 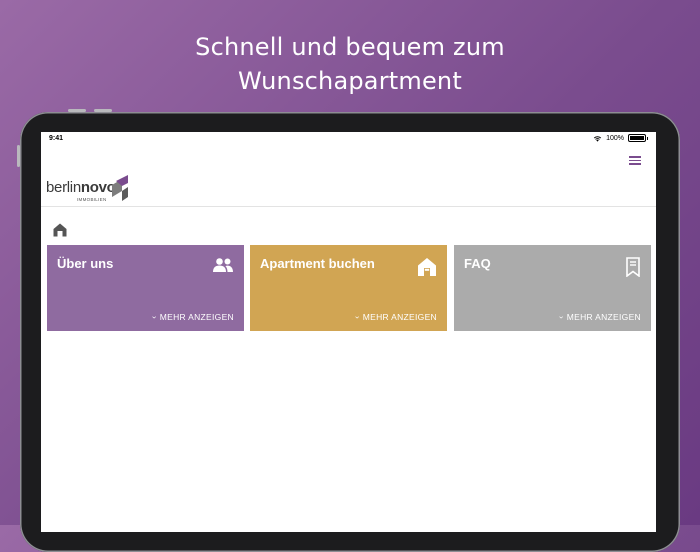 What do you see at coordinates (18, 156) in the screenshot?
I see `power-button` at bounding box center [18, 156].